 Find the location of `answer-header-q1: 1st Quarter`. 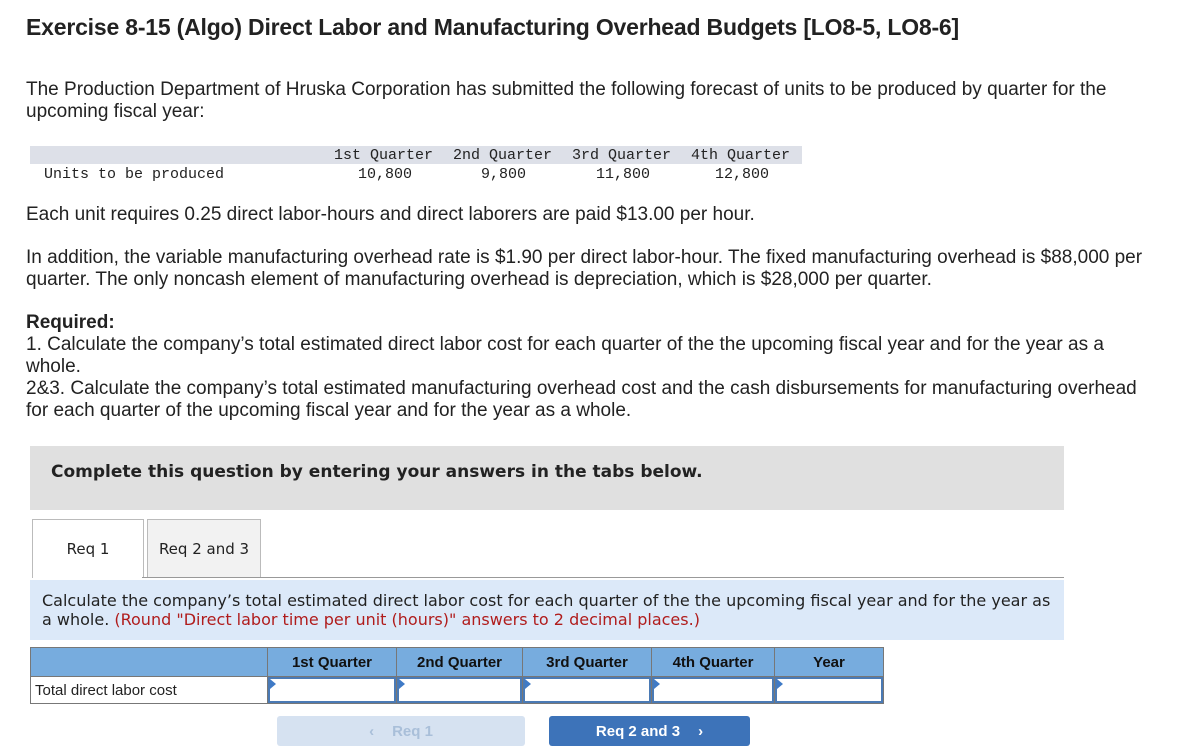

answer-header-q1: 1st Quarter is located at coordinates (332, 662).